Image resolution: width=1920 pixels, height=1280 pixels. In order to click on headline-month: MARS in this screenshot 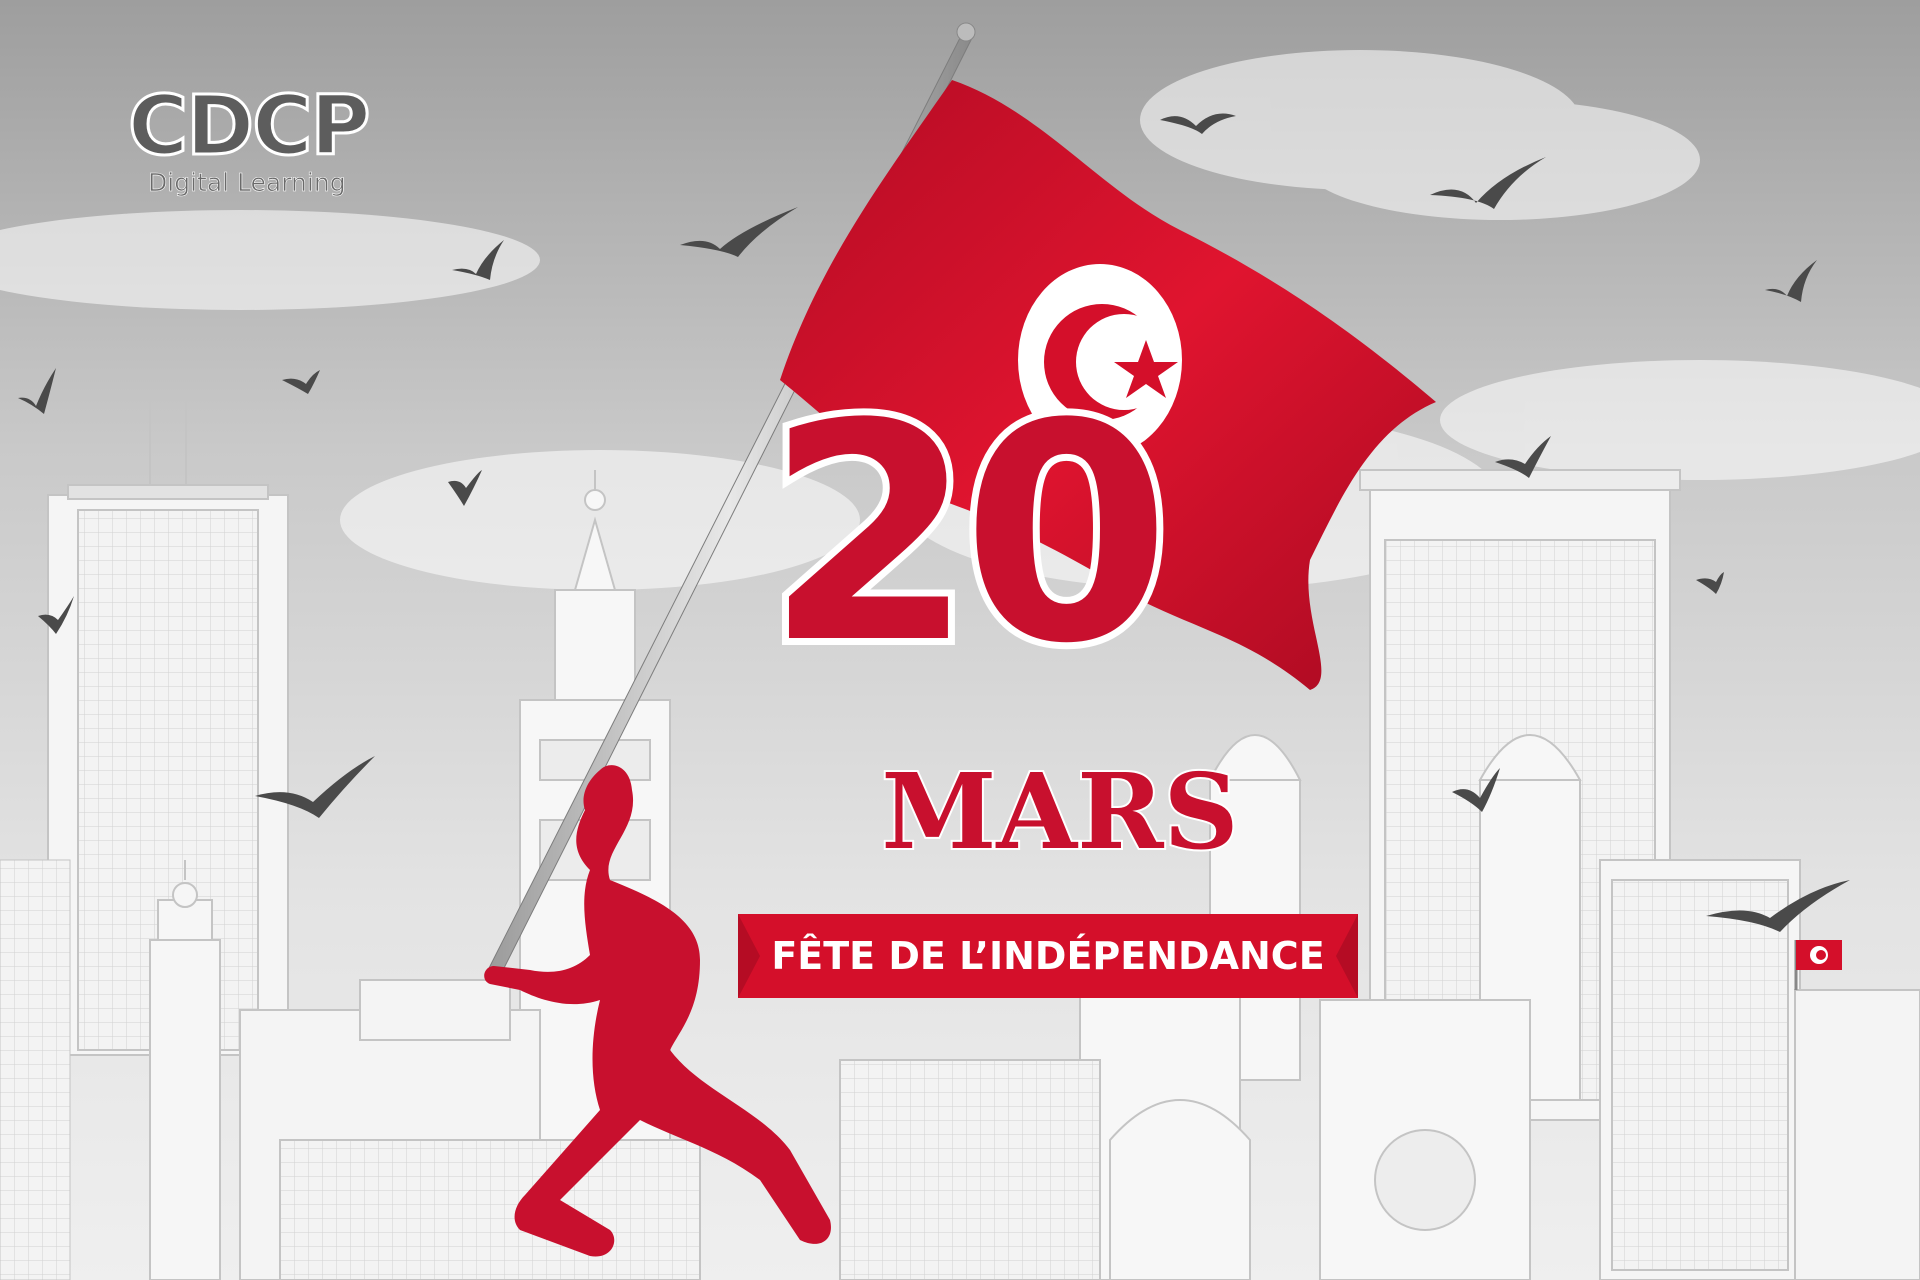, I will do `click(1059, 811)`.